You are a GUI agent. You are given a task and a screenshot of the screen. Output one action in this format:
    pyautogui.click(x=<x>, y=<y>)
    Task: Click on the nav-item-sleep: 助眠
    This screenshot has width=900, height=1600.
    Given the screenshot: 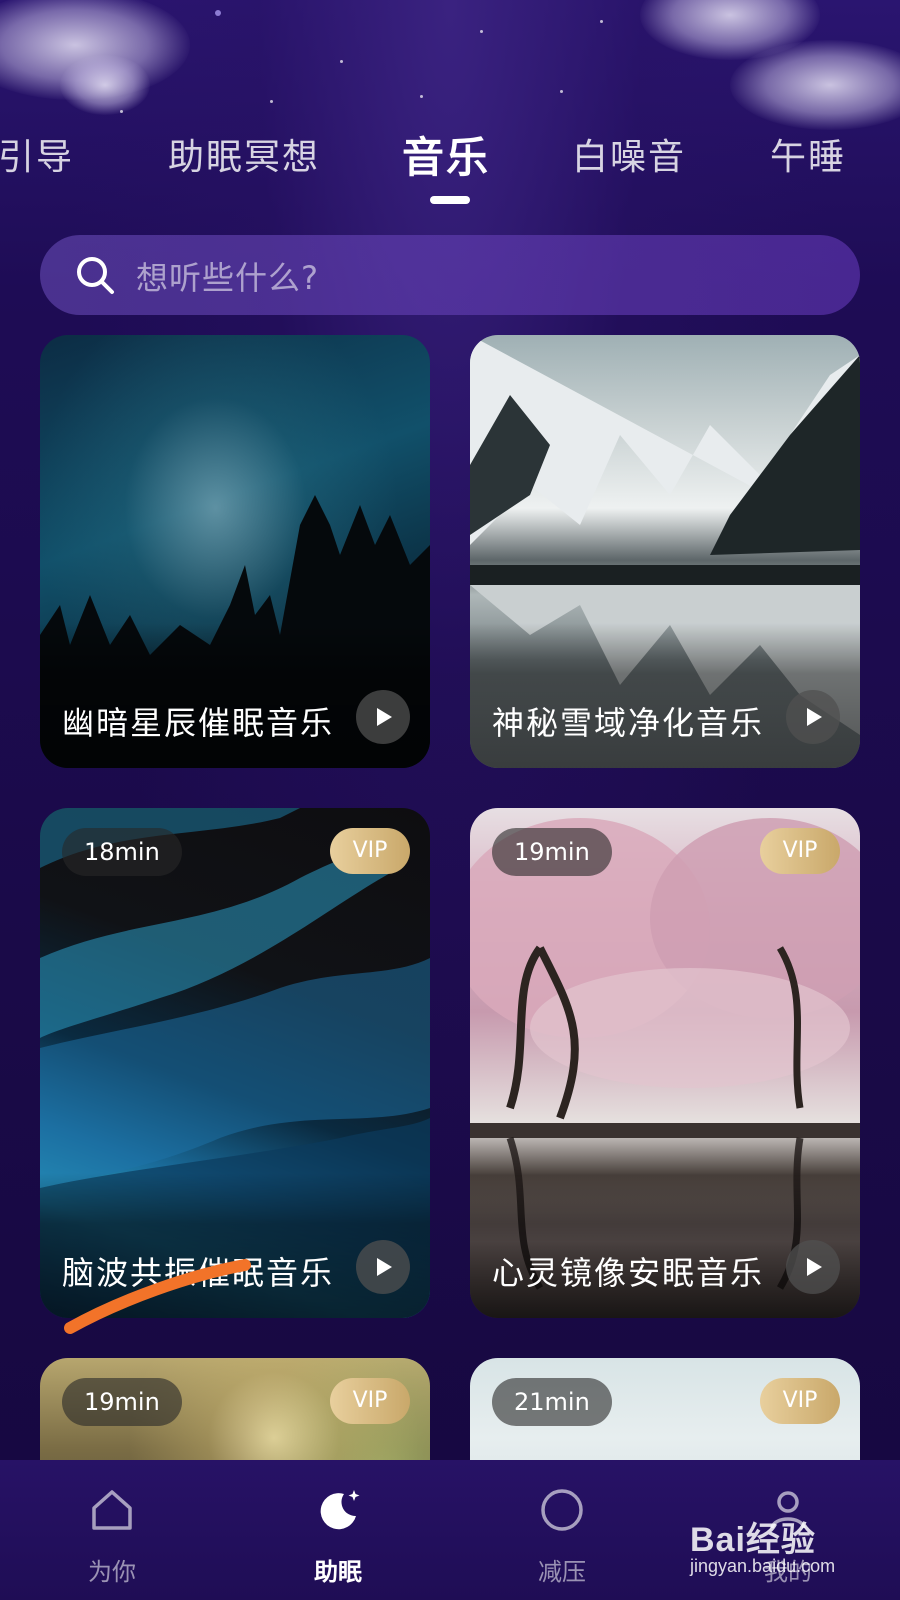 What is the action you would take?
    pyautogui.click(x=338, y=1530)
    